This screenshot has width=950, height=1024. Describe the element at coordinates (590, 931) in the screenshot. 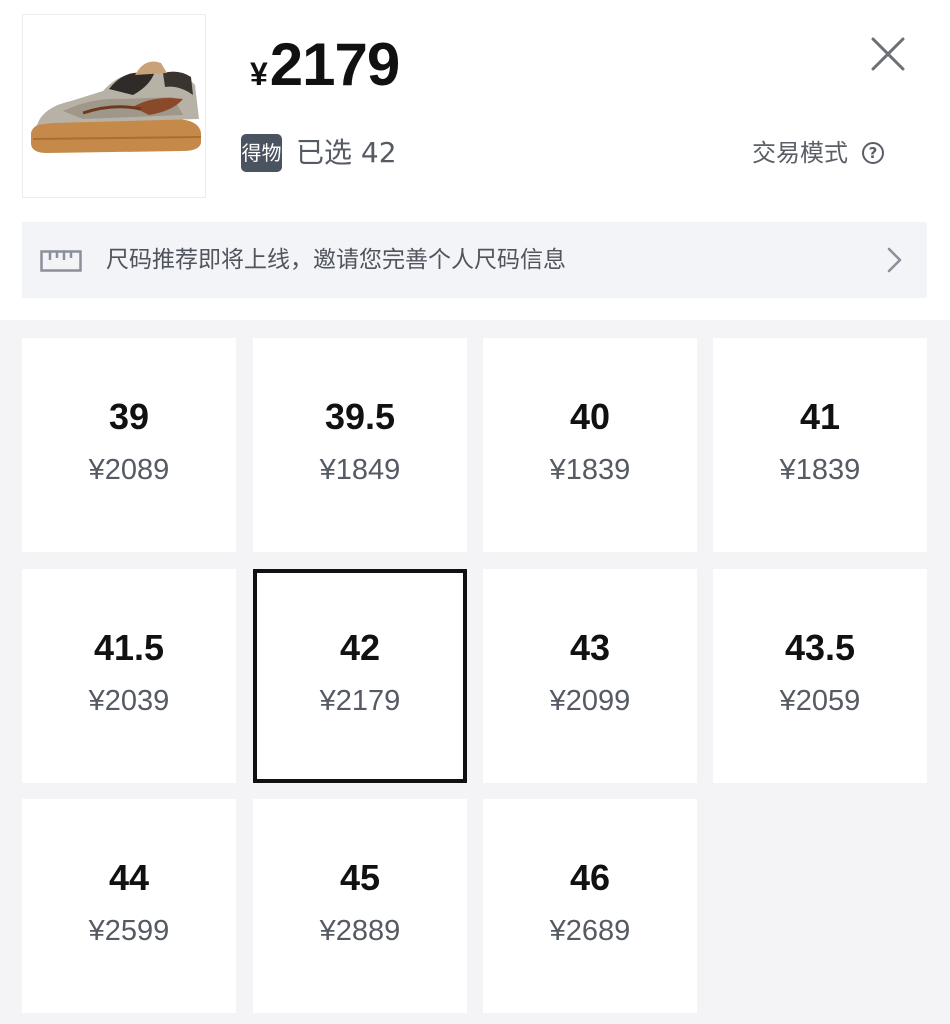

I see `size-price: ¥2689` at that location.